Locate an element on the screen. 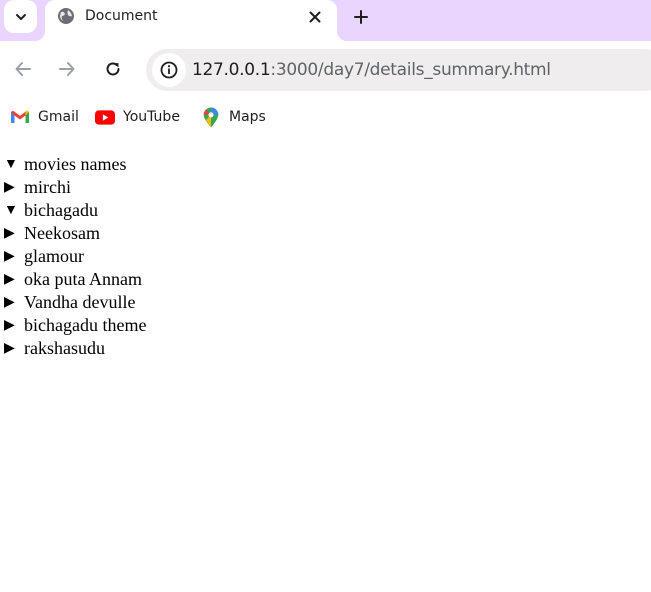 This screenshot has height=592, width=651. details-summary-oka-puta-annam: ▶ oka puta Annam is located at coordinates (75, 279).